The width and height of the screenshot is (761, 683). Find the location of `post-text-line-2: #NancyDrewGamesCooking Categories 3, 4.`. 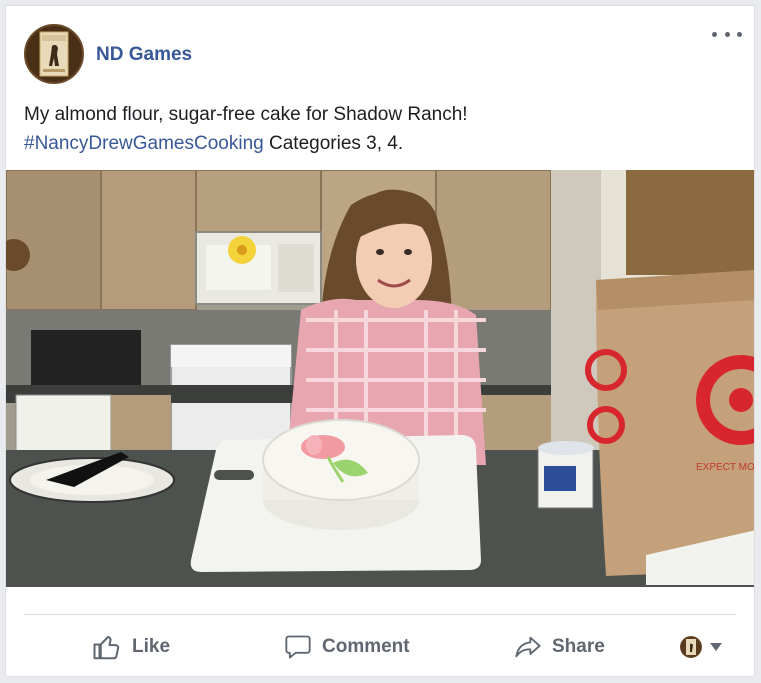

post-text-line-2: #NancyDrewGamesCooking Categories 3, 4. is located at coordinates (384, 143).